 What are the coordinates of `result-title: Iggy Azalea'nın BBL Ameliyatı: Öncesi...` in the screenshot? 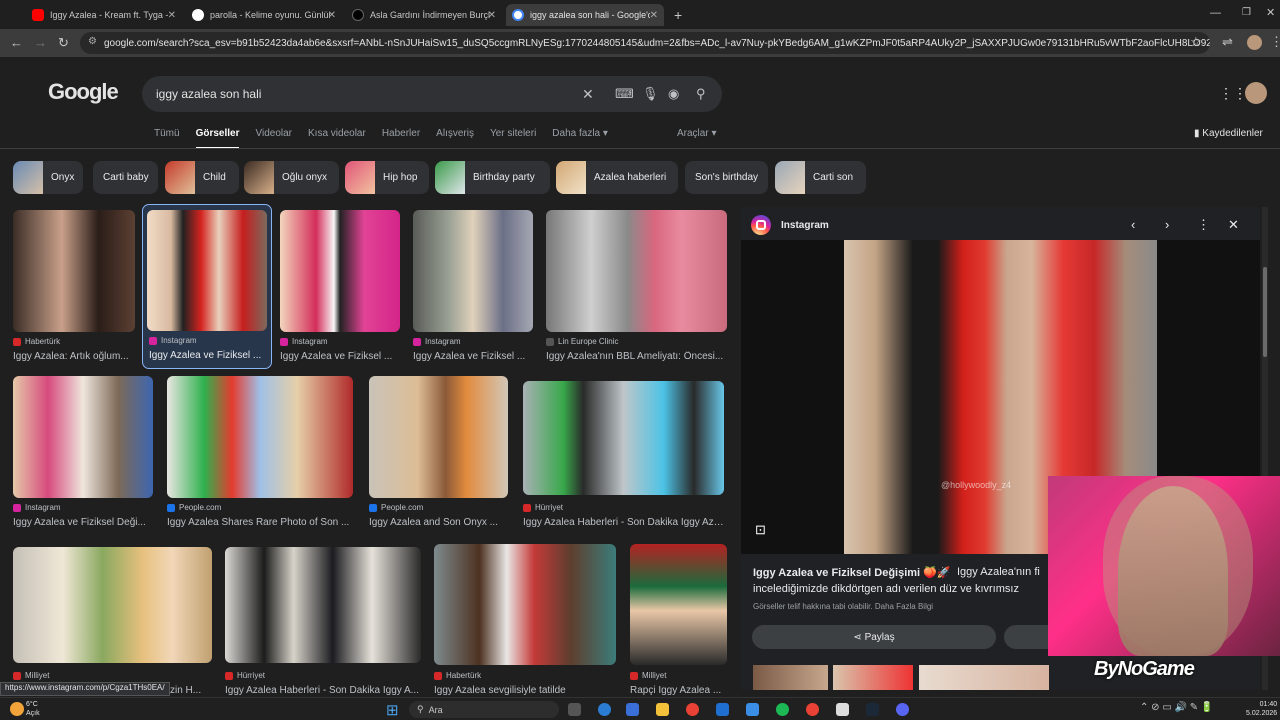 It's located at (636, 356).